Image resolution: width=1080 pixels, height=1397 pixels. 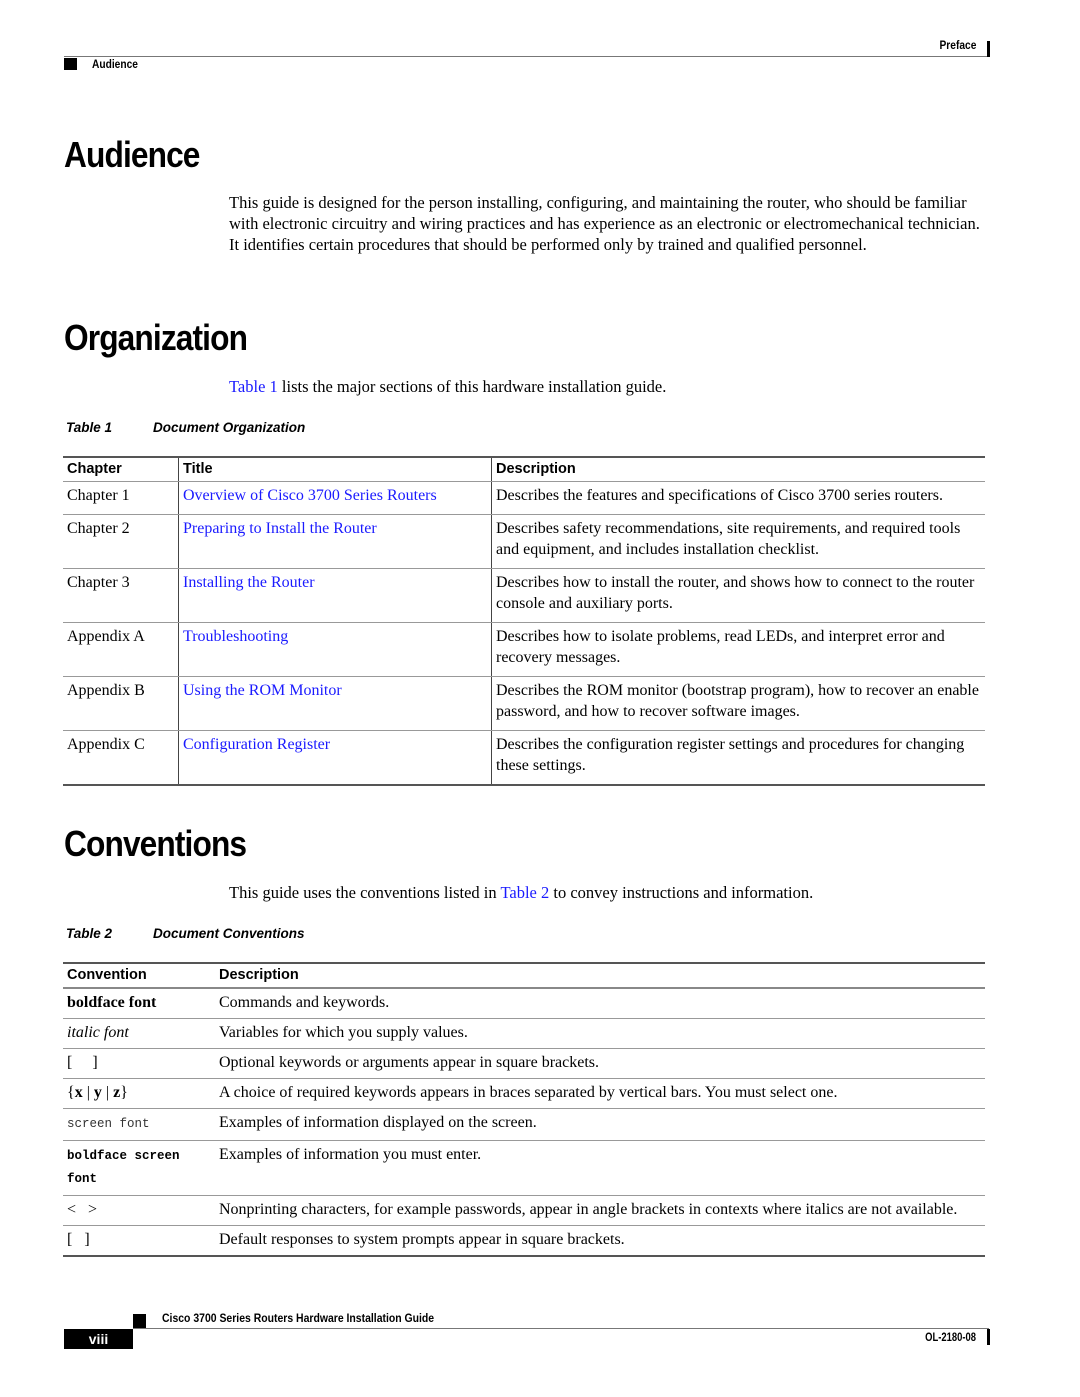 What do you see at coordinates (229, 933) in the screenshot?
I see `table-2-caption-title: Document Conventions` at bounding box center [229, 933].